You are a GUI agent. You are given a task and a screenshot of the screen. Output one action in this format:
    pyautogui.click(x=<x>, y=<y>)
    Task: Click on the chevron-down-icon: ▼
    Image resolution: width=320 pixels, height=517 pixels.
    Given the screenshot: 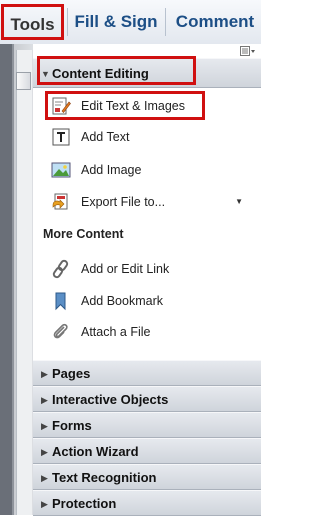 What is the action you would take?
    pyautogui.click(x=239, y=202)
    